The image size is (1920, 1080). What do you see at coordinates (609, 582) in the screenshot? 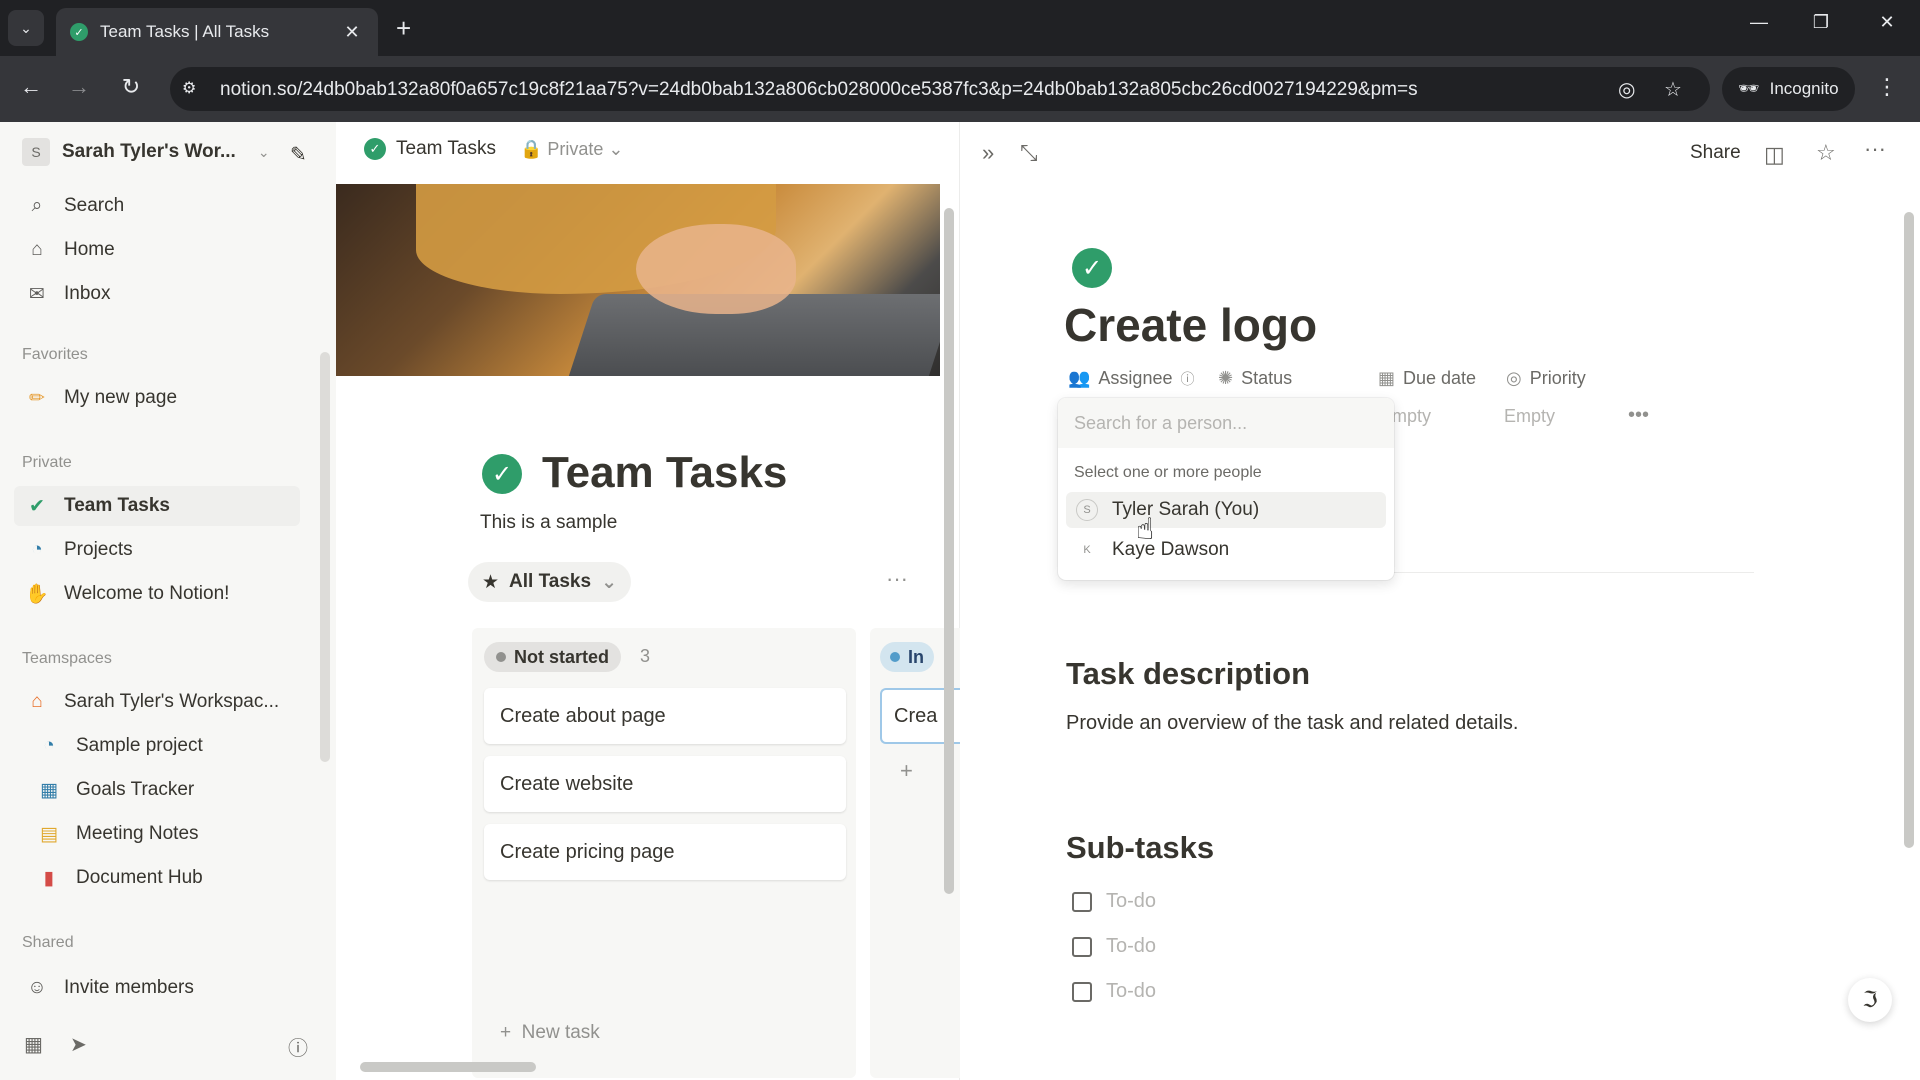
I see `chevron-down-icon: ⌄` at bounding box center [609, 582].